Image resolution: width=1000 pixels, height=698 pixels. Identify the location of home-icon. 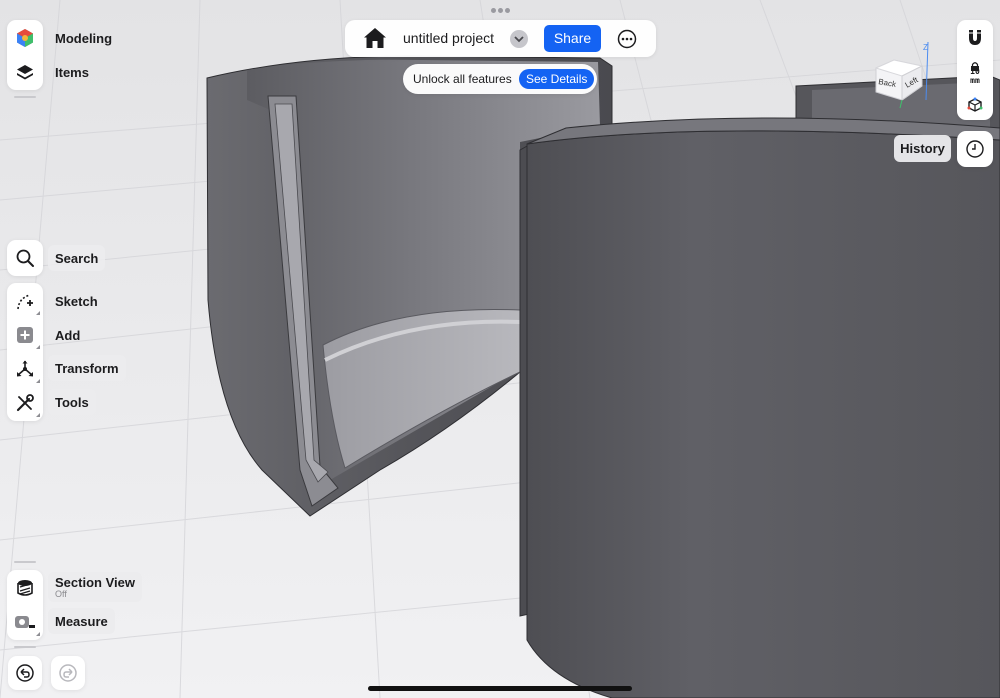
(375, 38).